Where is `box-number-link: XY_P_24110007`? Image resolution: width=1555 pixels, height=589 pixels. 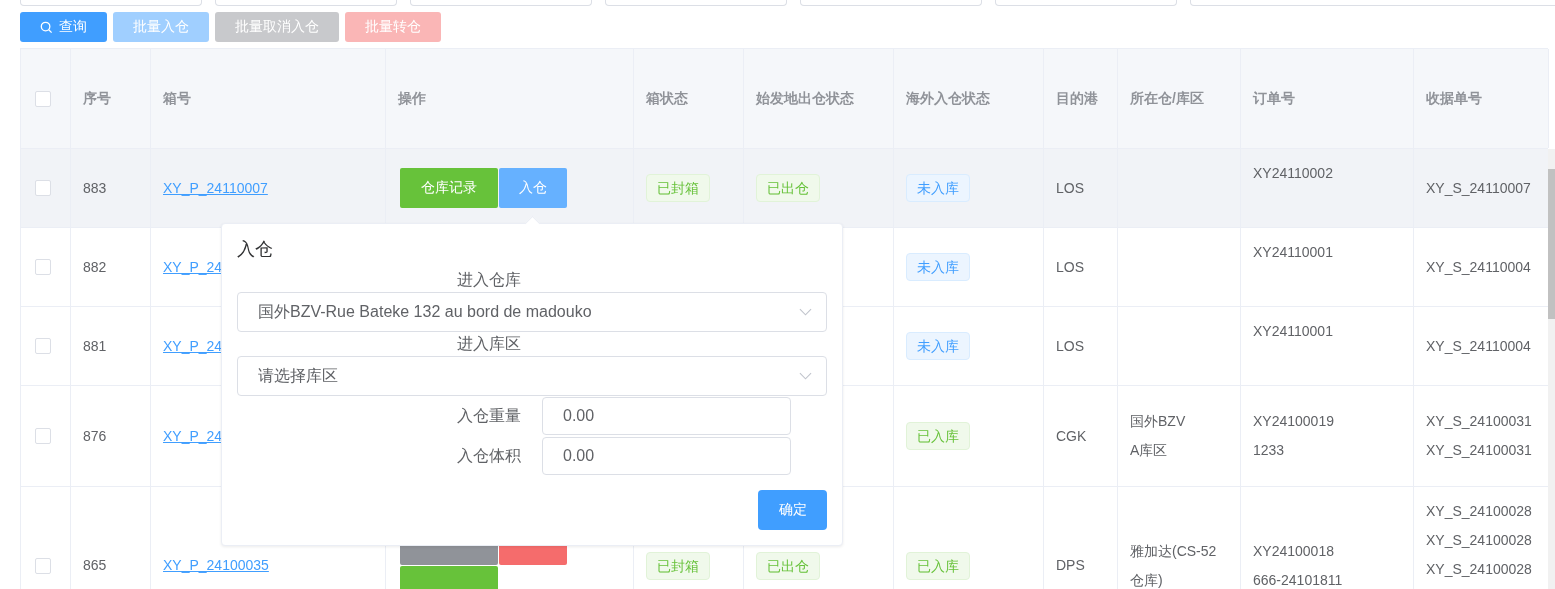 box-number-link: XY_P_24110007 is located at coordinates (215, 188).